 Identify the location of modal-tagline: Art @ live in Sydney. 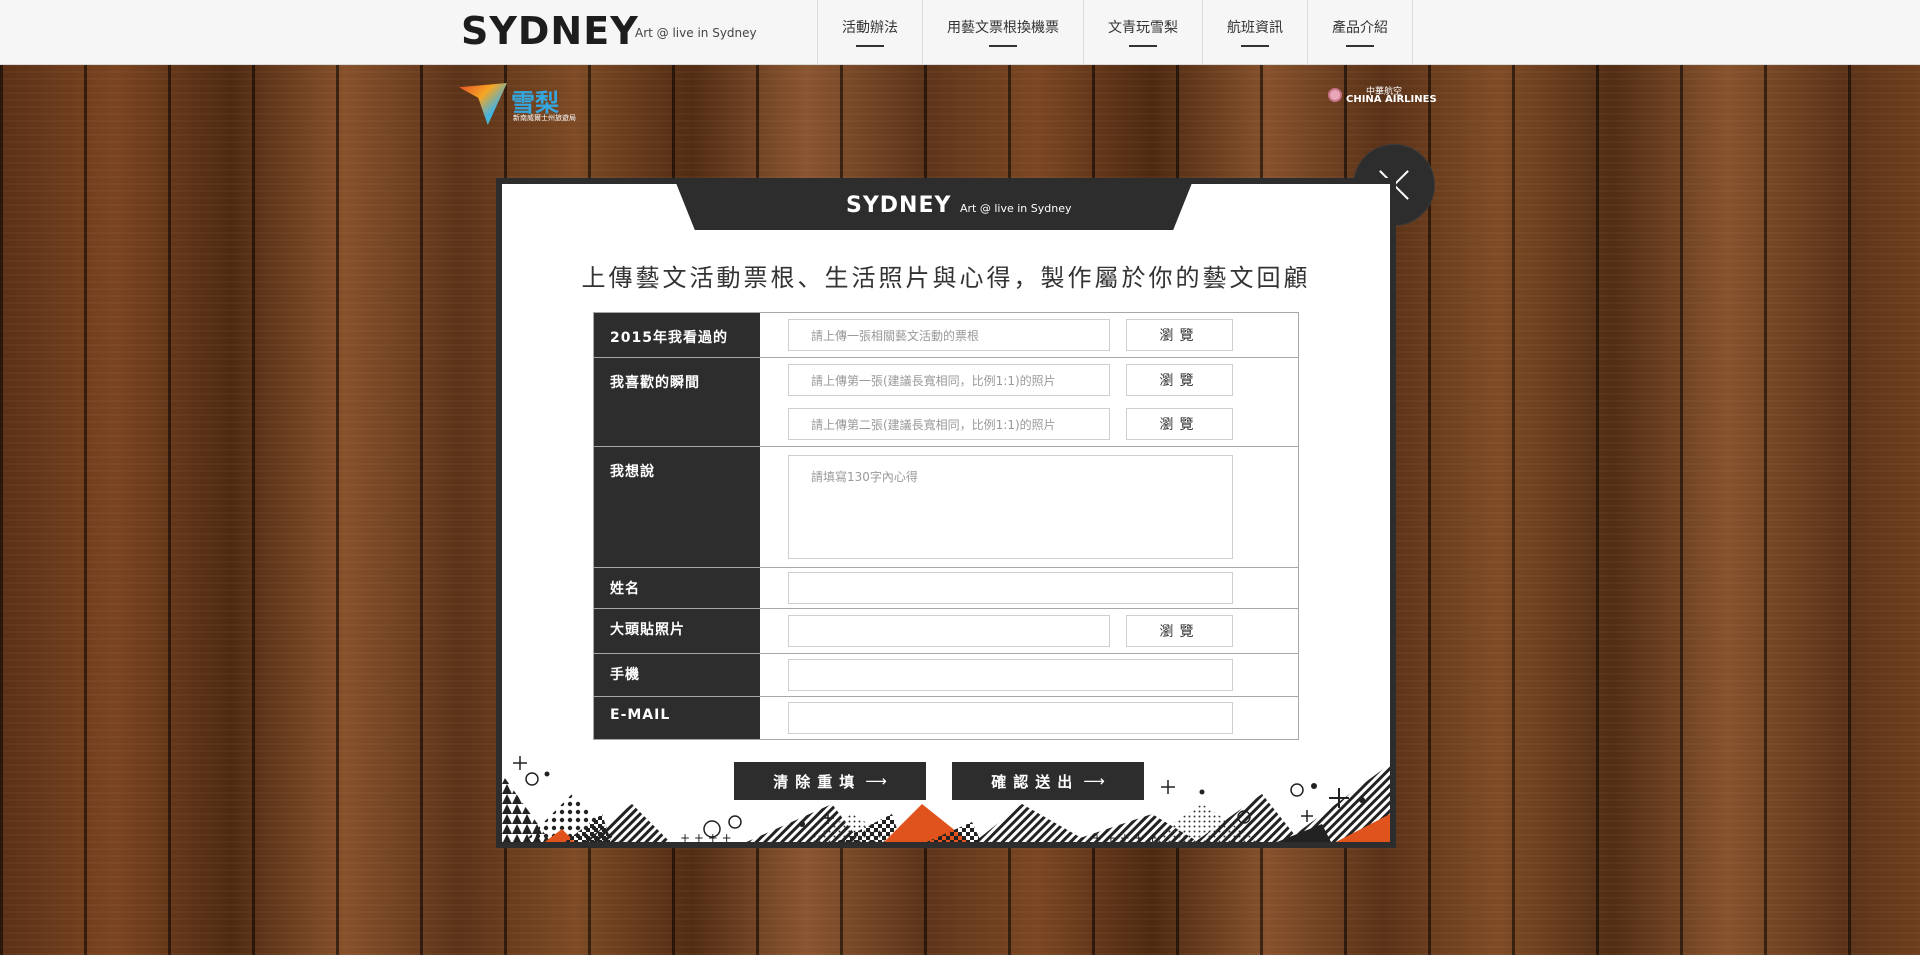
(1016, 208).